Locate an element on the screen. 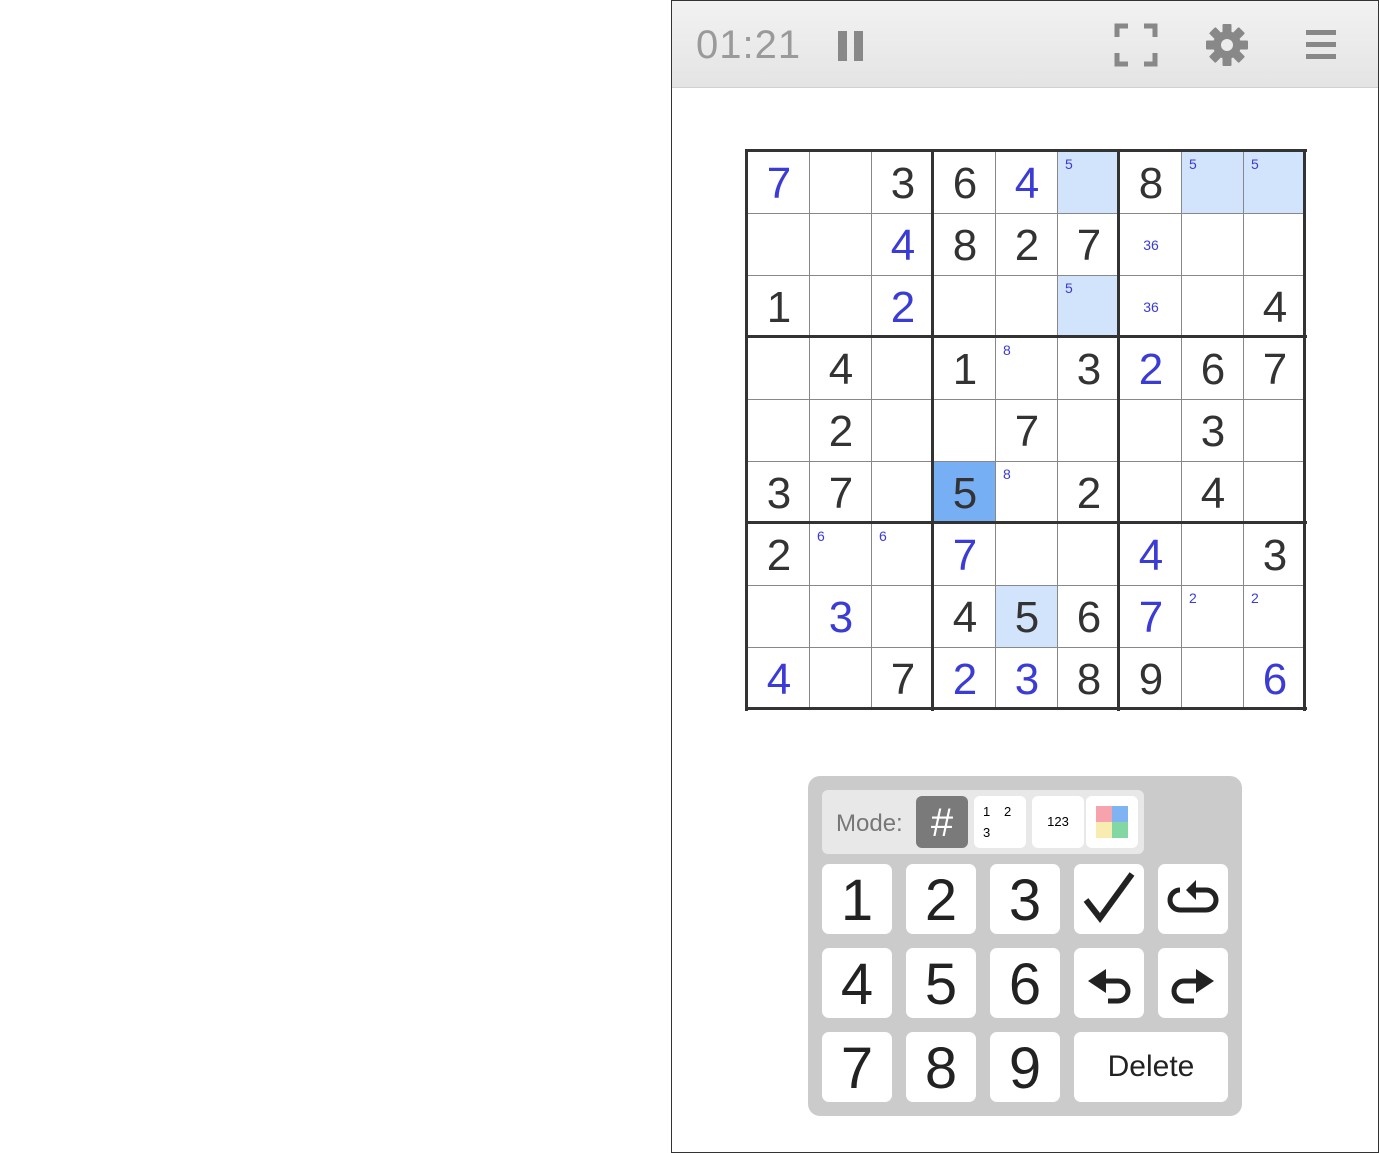 This screenshot has width=1379, height=1153. grid-cell-r4c4: 1 is located at coordinates (965, 369).